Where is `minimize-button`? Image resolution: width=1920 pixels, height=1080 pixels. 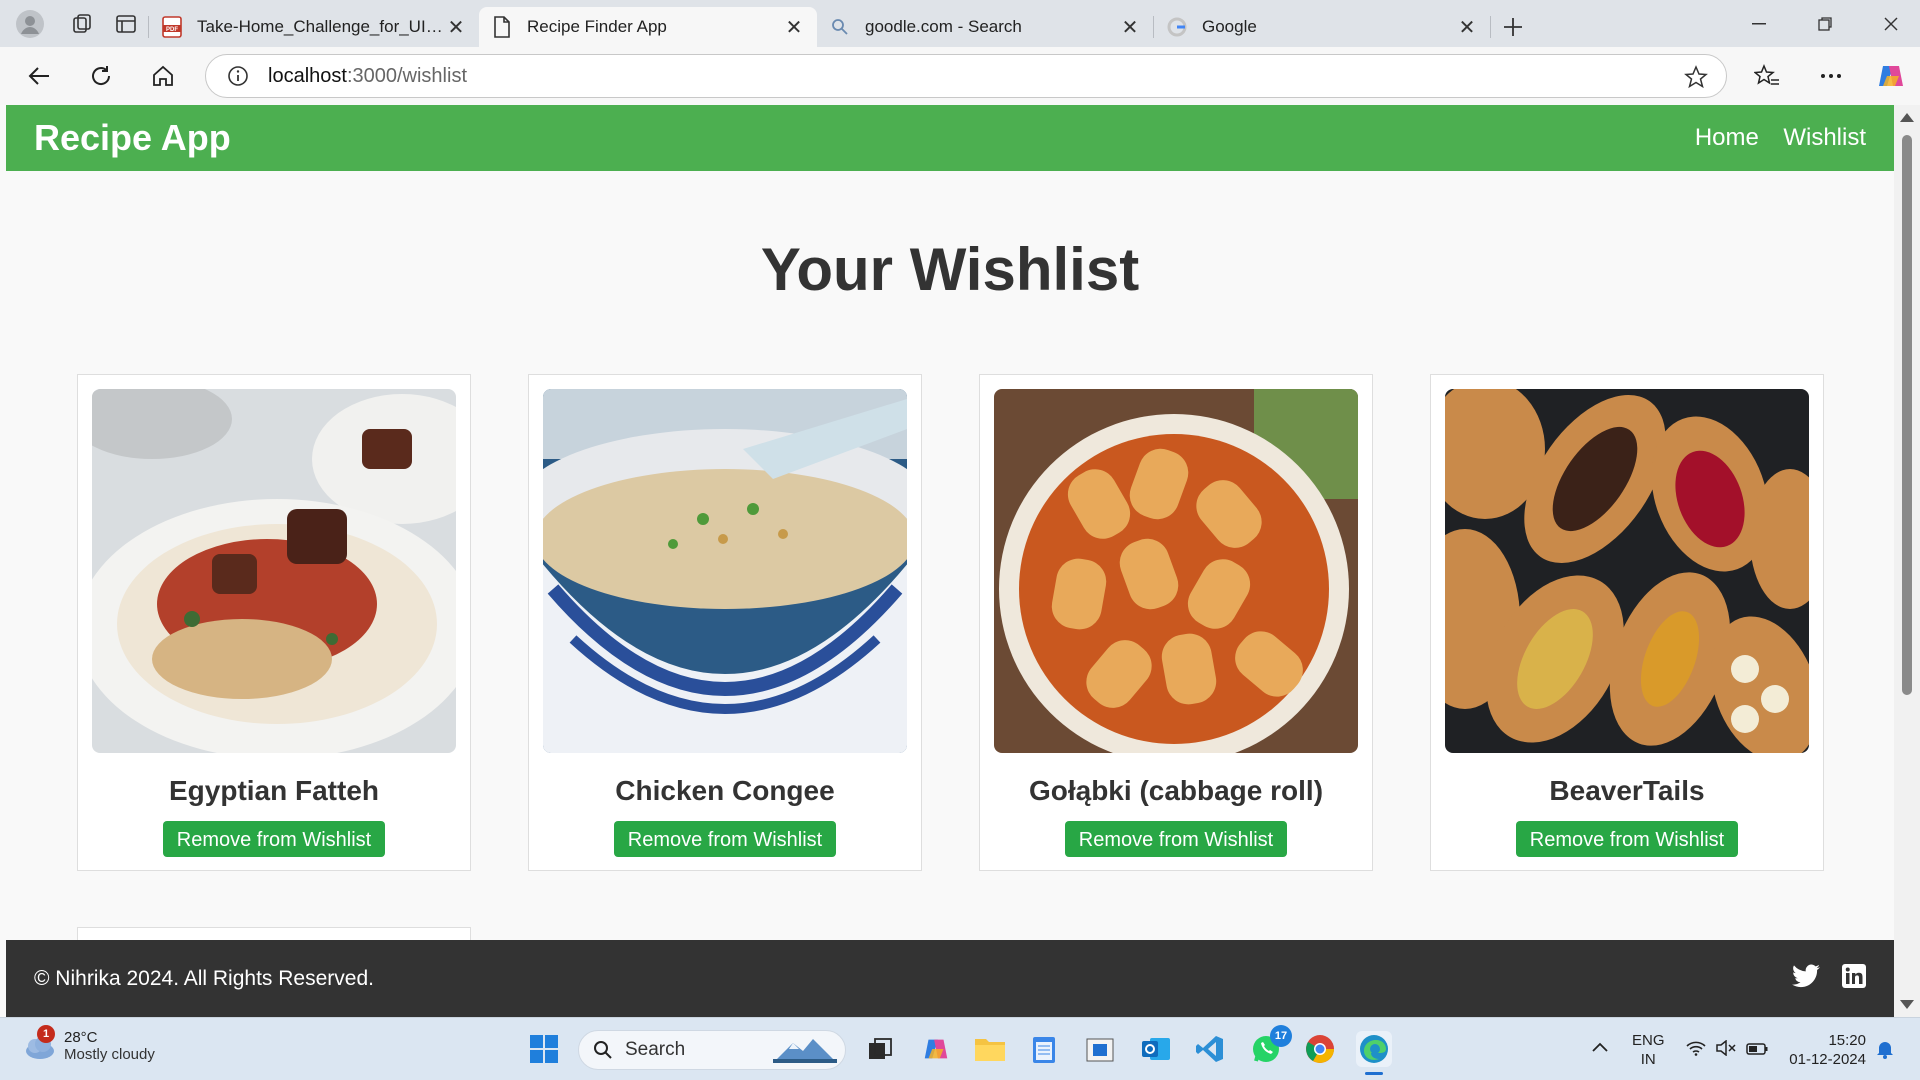 minimize-button is located at coordinates (1759, 23).